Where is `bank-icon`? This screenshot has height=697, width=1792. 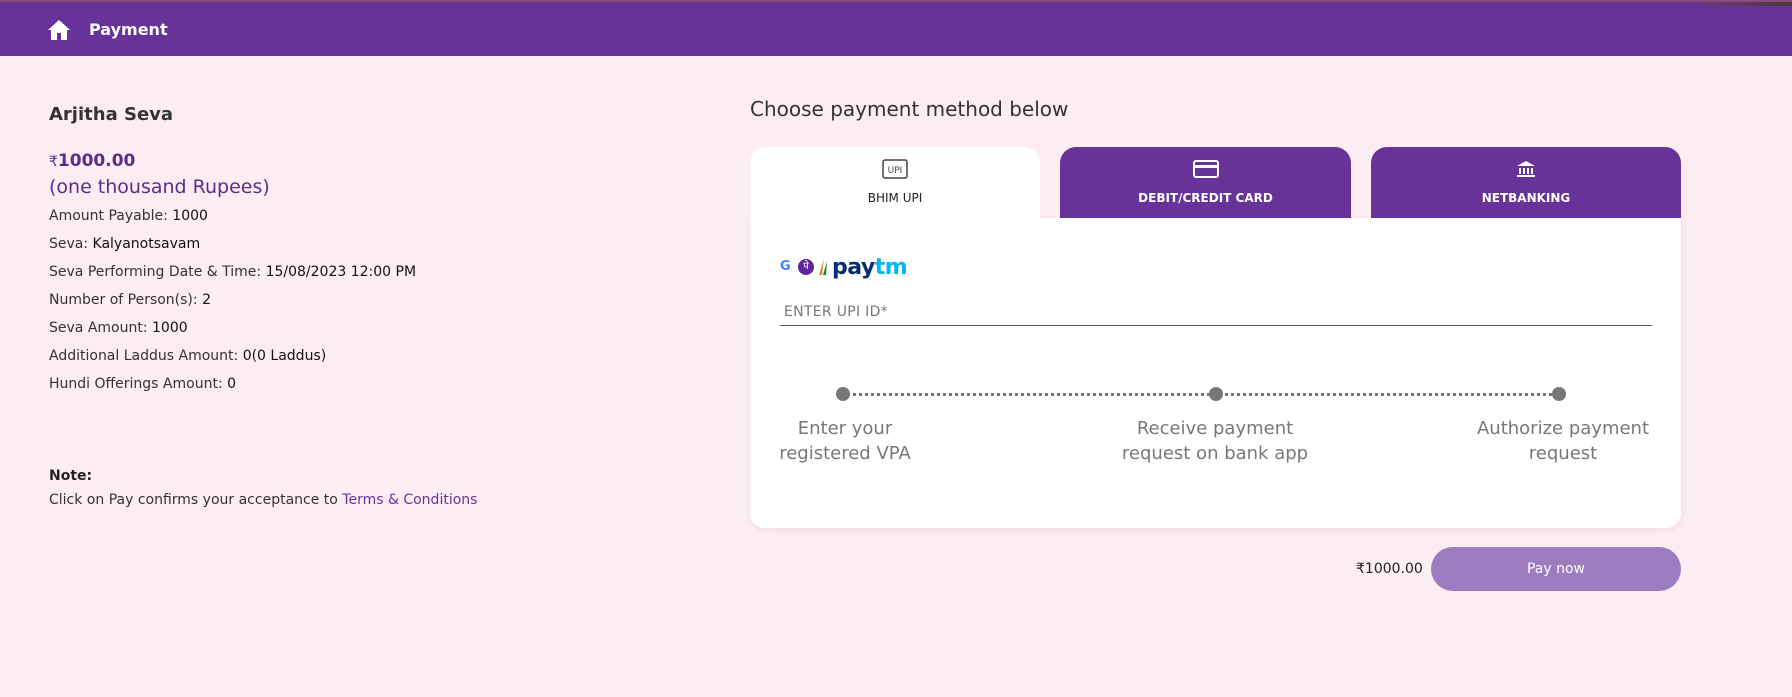
bank-icon is located at coordinates (1526, 169).